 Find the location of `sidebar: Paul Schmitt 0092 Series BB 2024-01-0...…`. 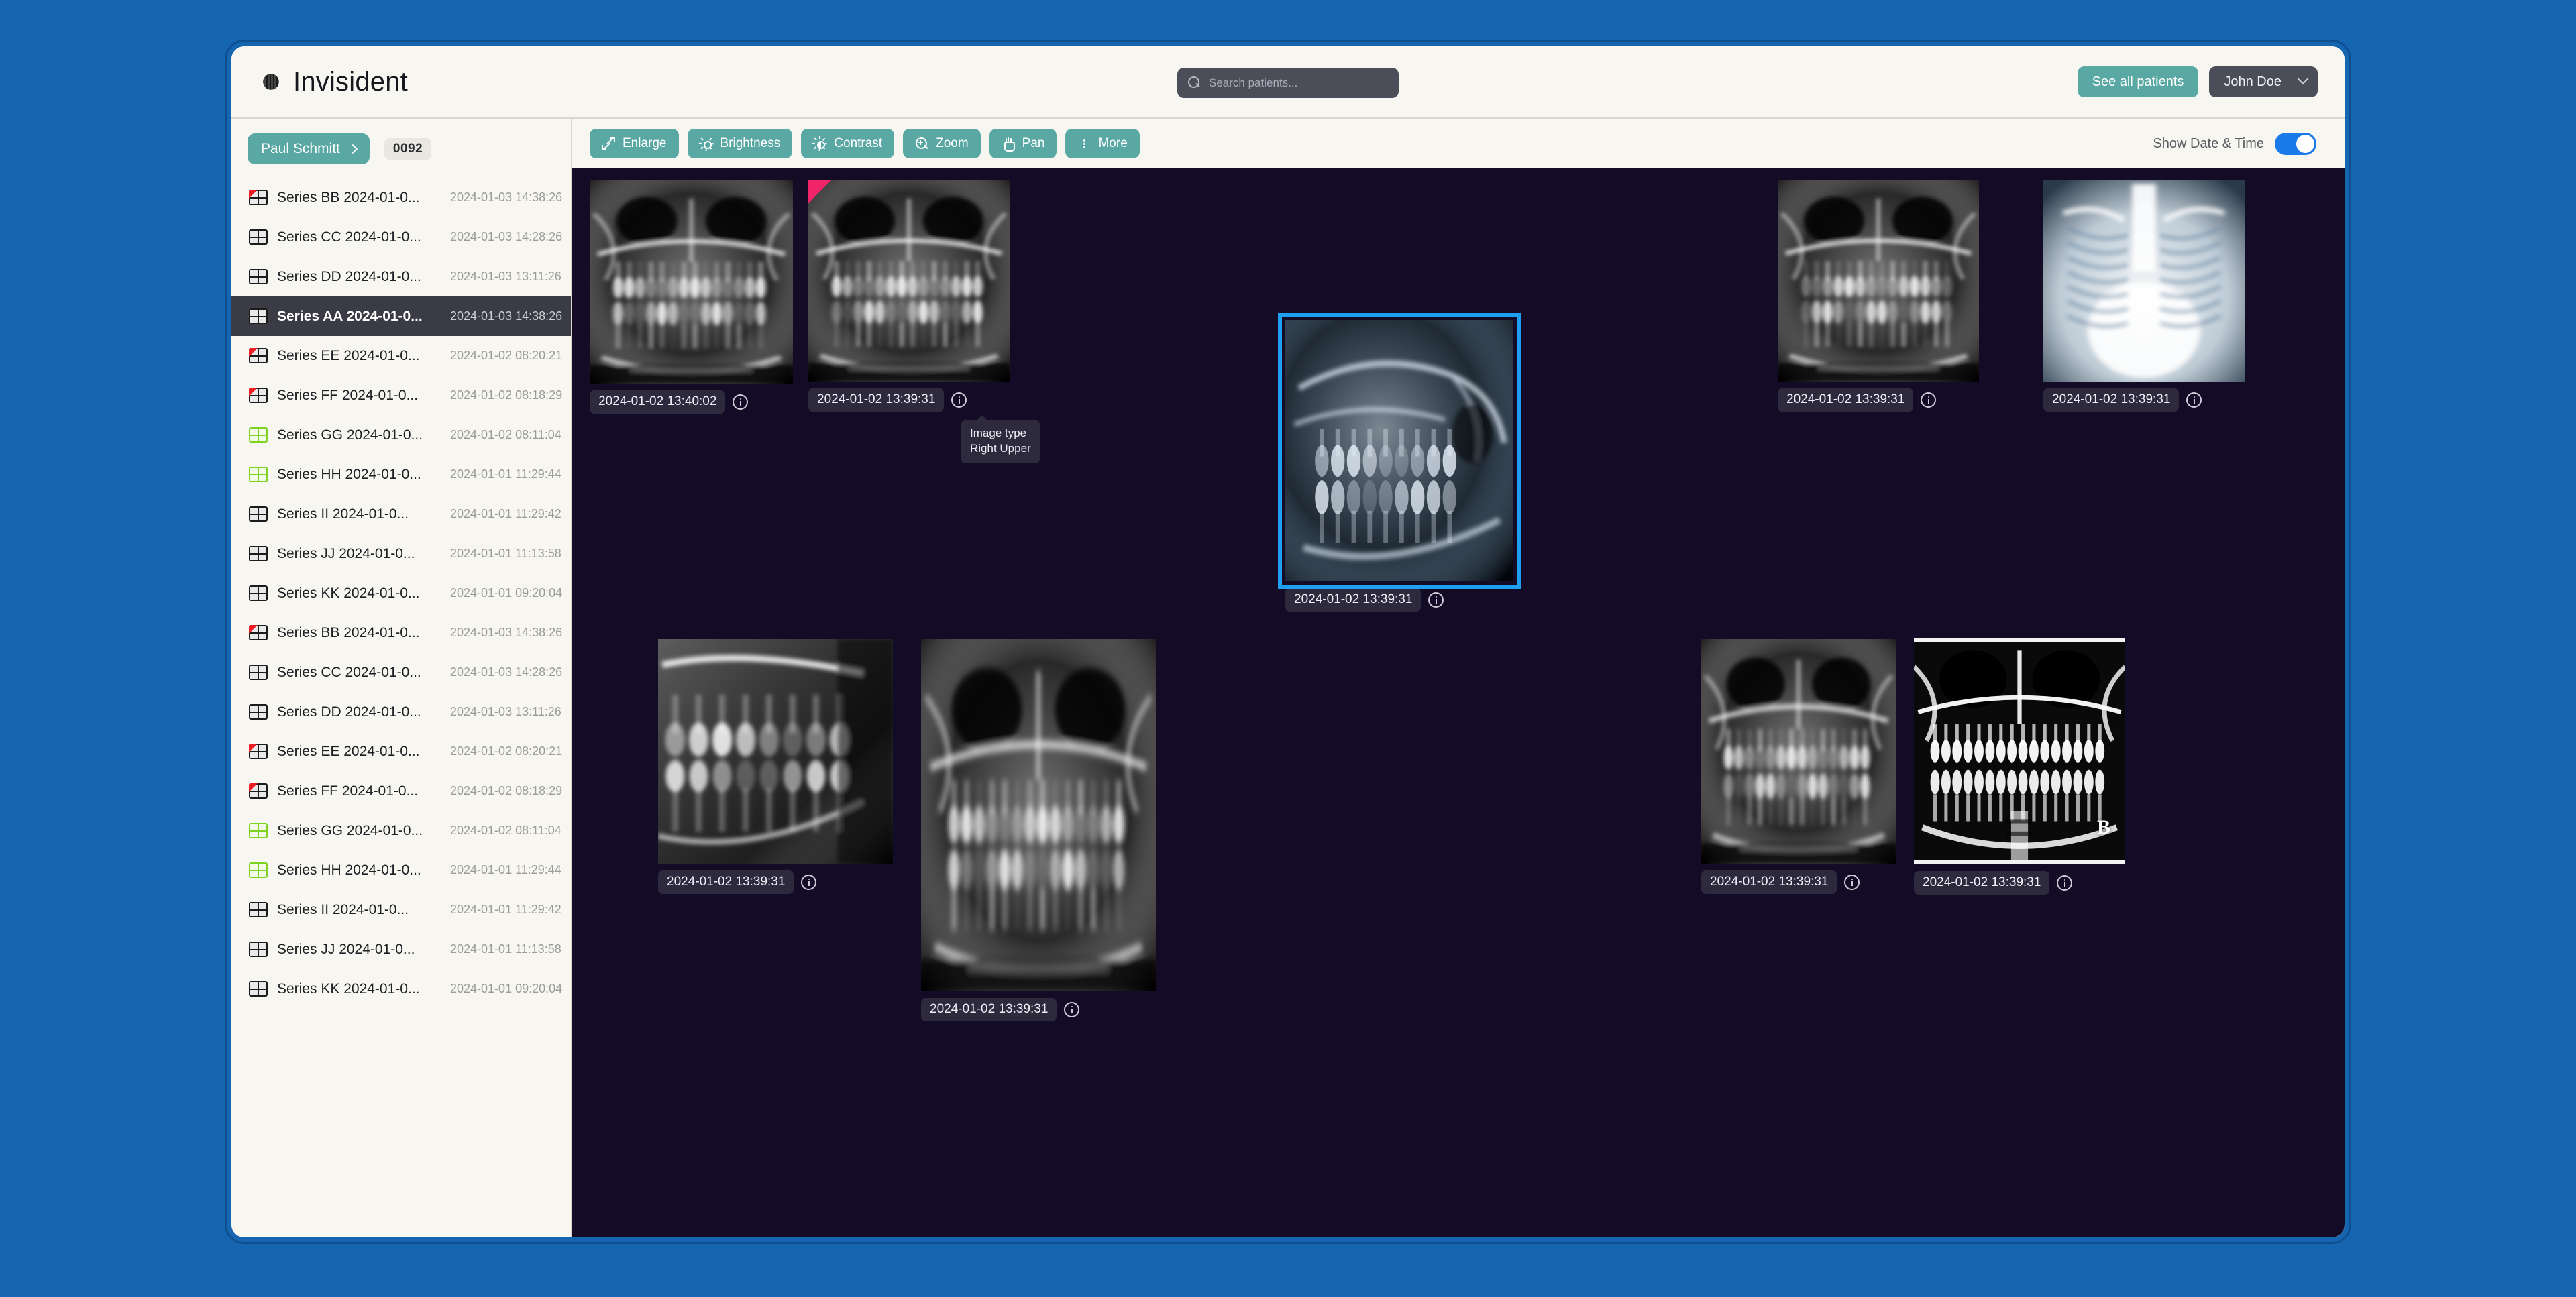

sidebar: Paul Schmitt 0092 Series BB 2024-01-0...… is located at coordinates (401, 678).